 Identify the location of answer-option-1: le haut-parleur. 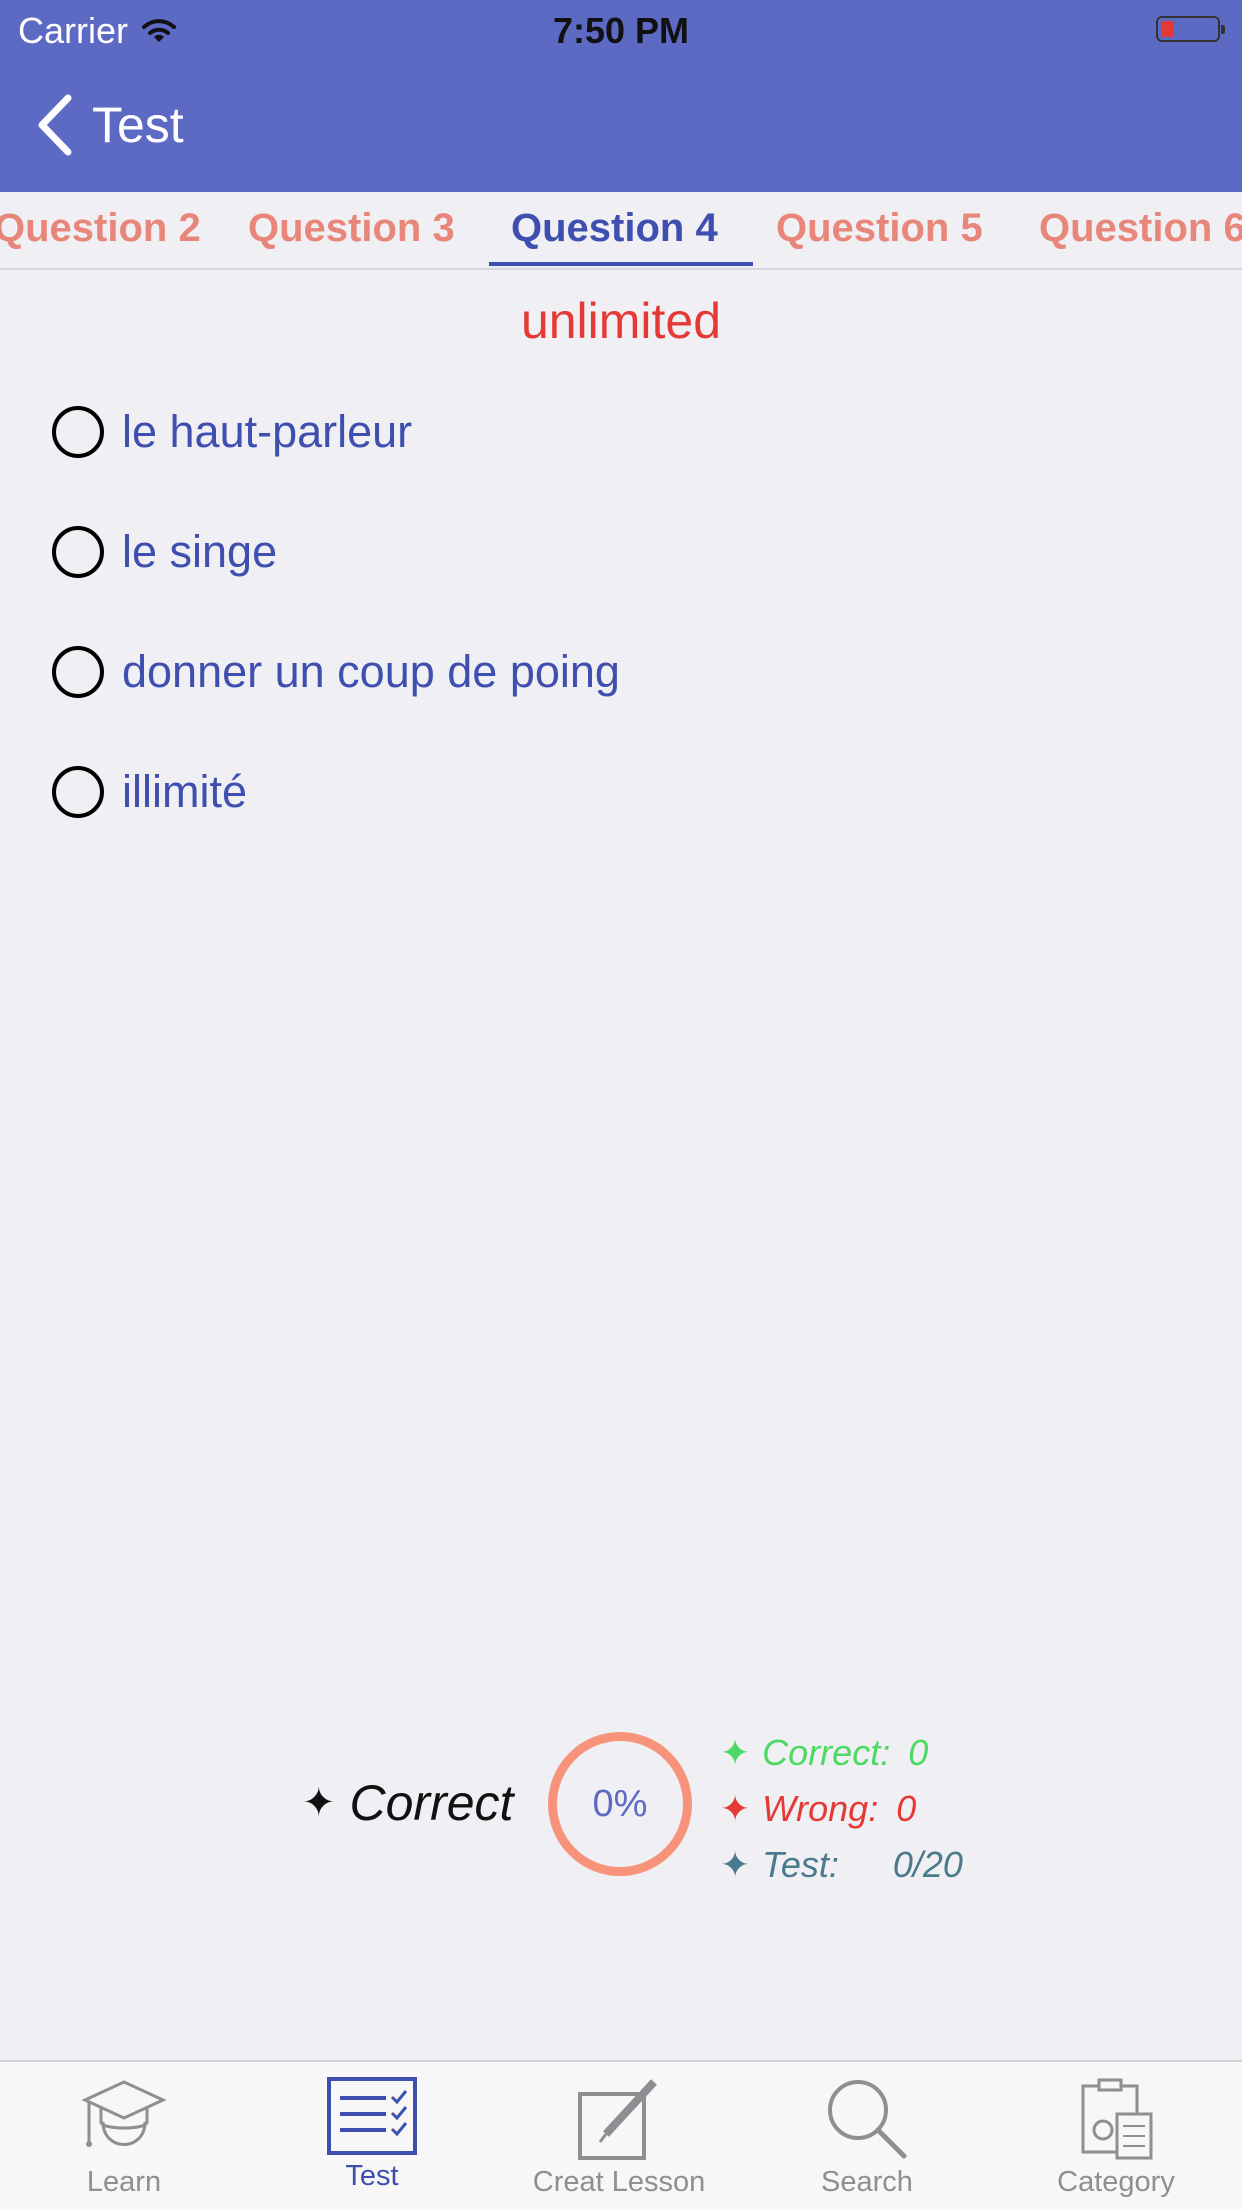
(232, 432).